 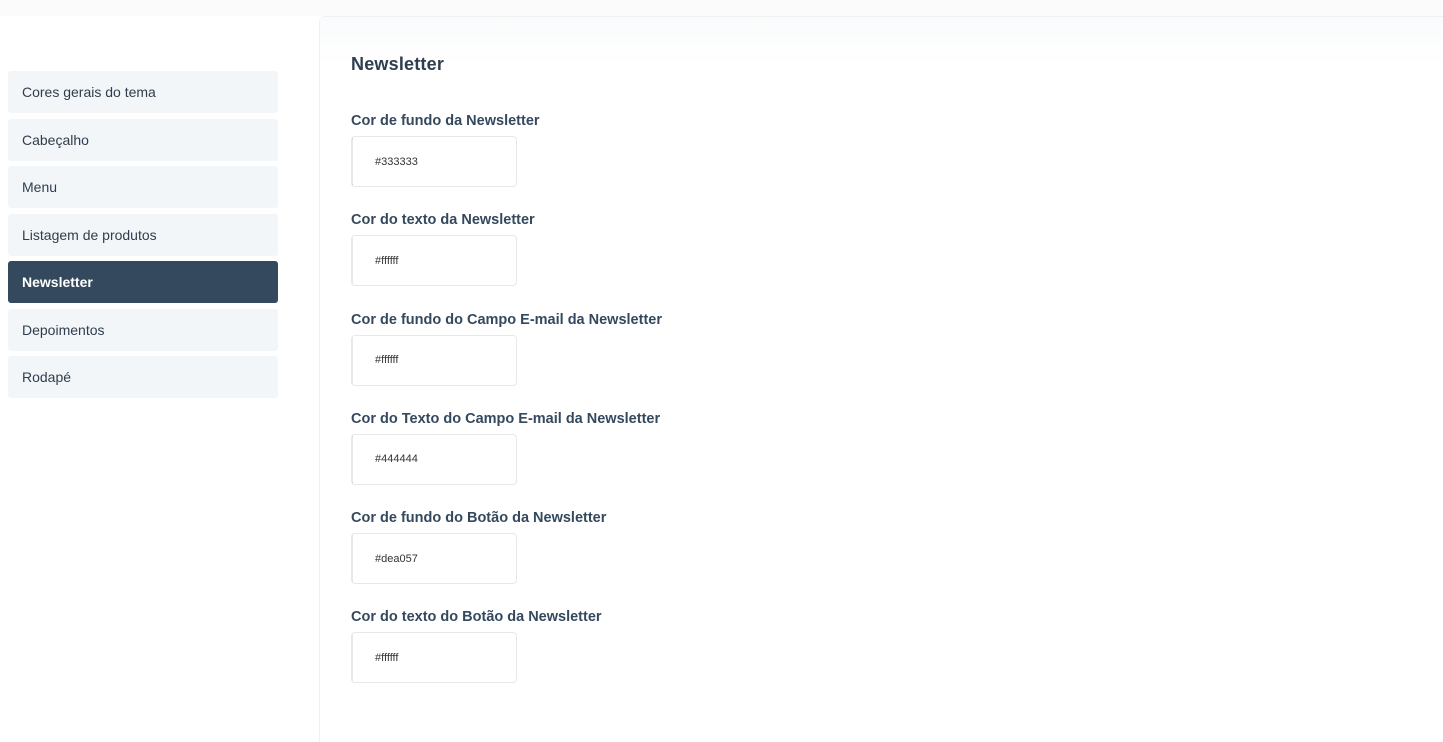 I want to click on sidebar-item-menu: Menu, so click(x=143, y=187).